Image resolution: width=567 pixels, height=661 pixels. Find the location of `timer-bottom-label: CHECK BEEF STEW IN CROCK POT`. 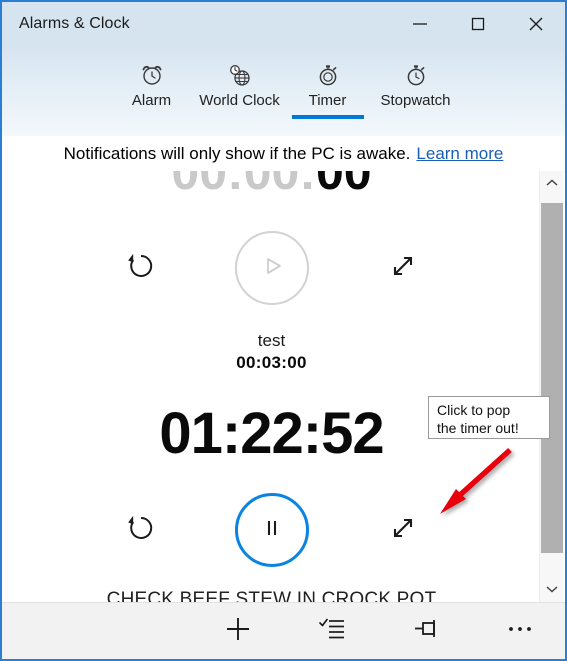

timer-bottom-label: CHECK BEEF STEW IN CROCK POT is located at coordinates (271, 596).